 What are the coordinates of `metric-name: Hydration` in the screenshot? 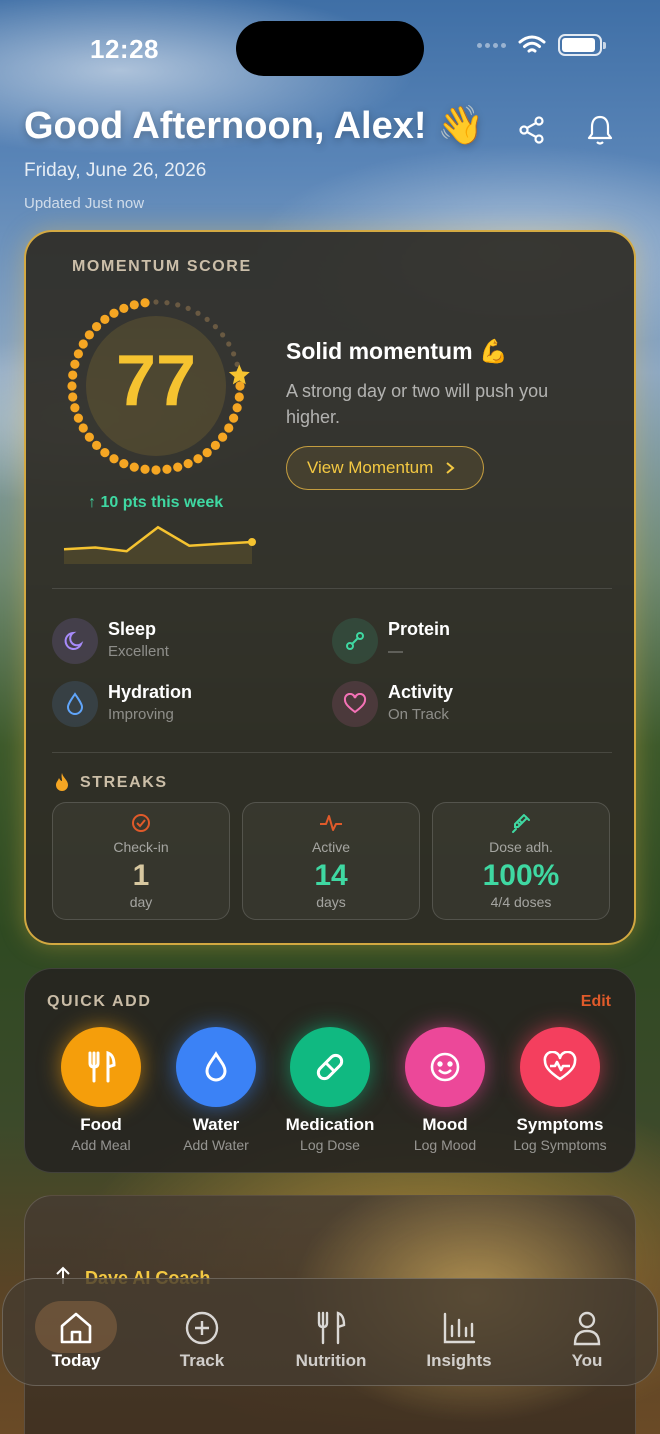 It's located at (150, 692).